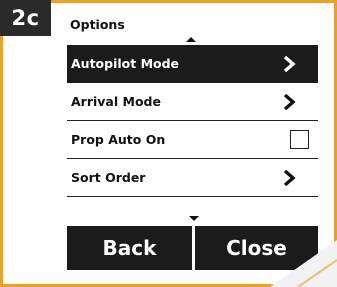  What do you see at coordinates (25, 18) in the screenshot?
I see `step-tag: 2c` at bounding box center [25, 18].